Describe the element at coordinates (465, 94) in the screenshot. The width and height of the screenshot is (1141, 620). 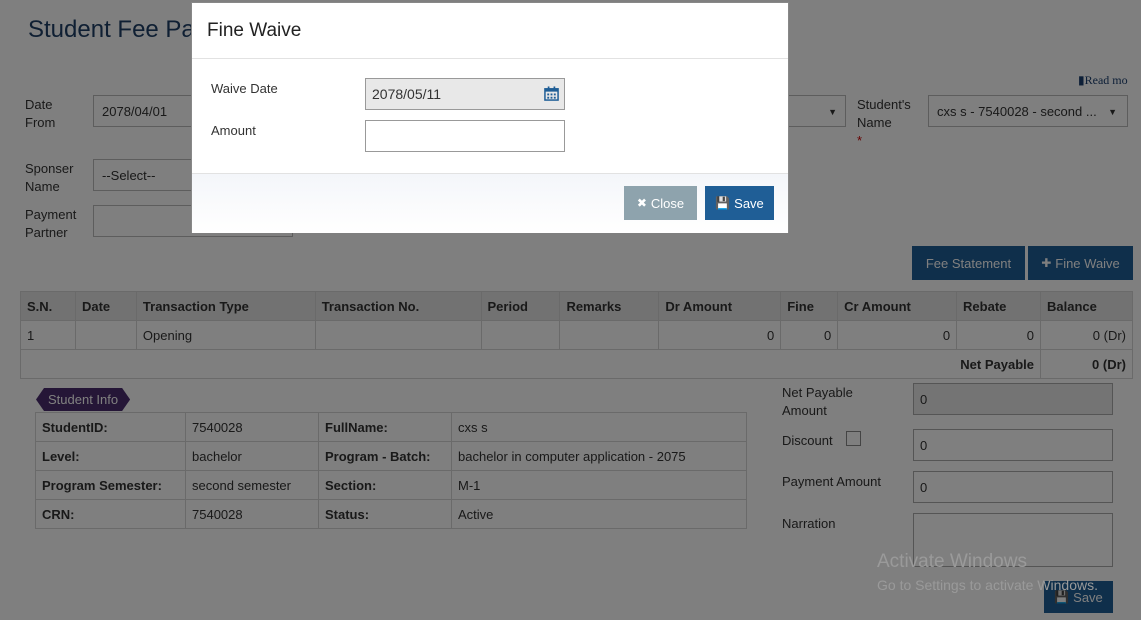
I see `waive-date-input: 2078/05/11` at that location.